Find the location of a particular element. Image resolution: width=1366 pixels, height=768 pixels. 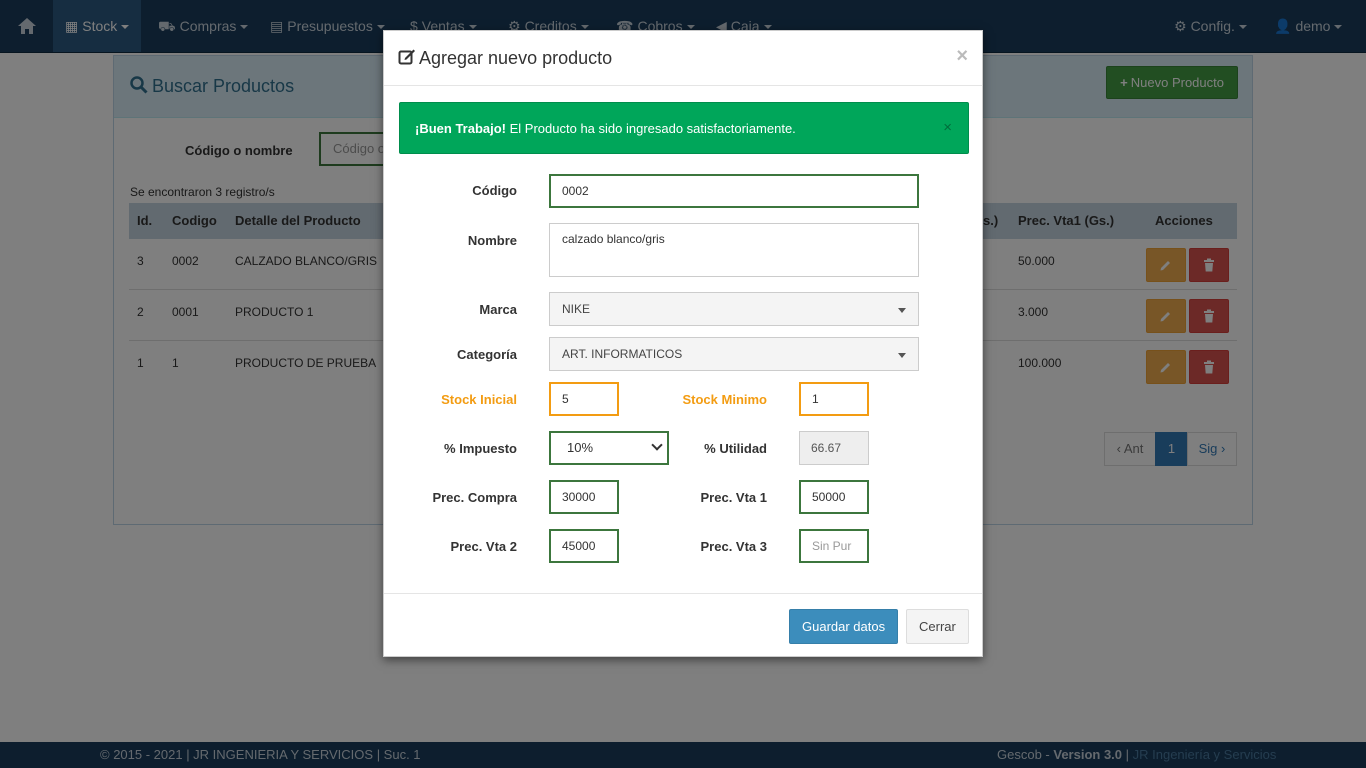

stock-minimo-input: 1 is located at coordinates (834, 399).